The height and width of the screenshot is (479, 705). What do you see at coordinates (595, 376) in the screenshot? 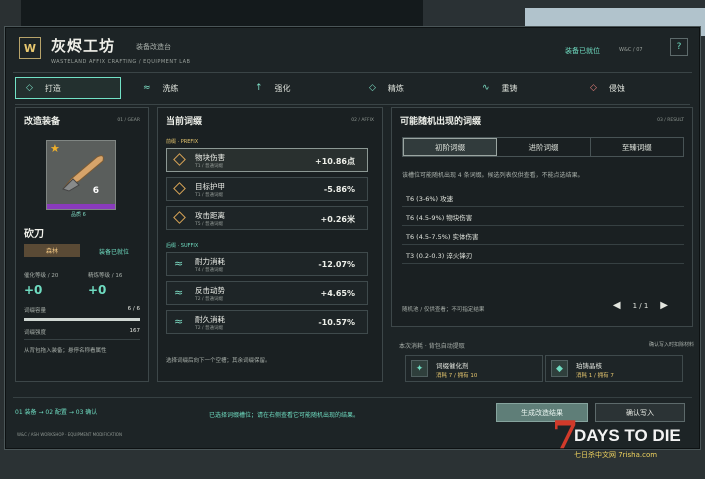
I see `material-qty: 消耗 1 / 拥有 7` at bounding box center [595, 376].